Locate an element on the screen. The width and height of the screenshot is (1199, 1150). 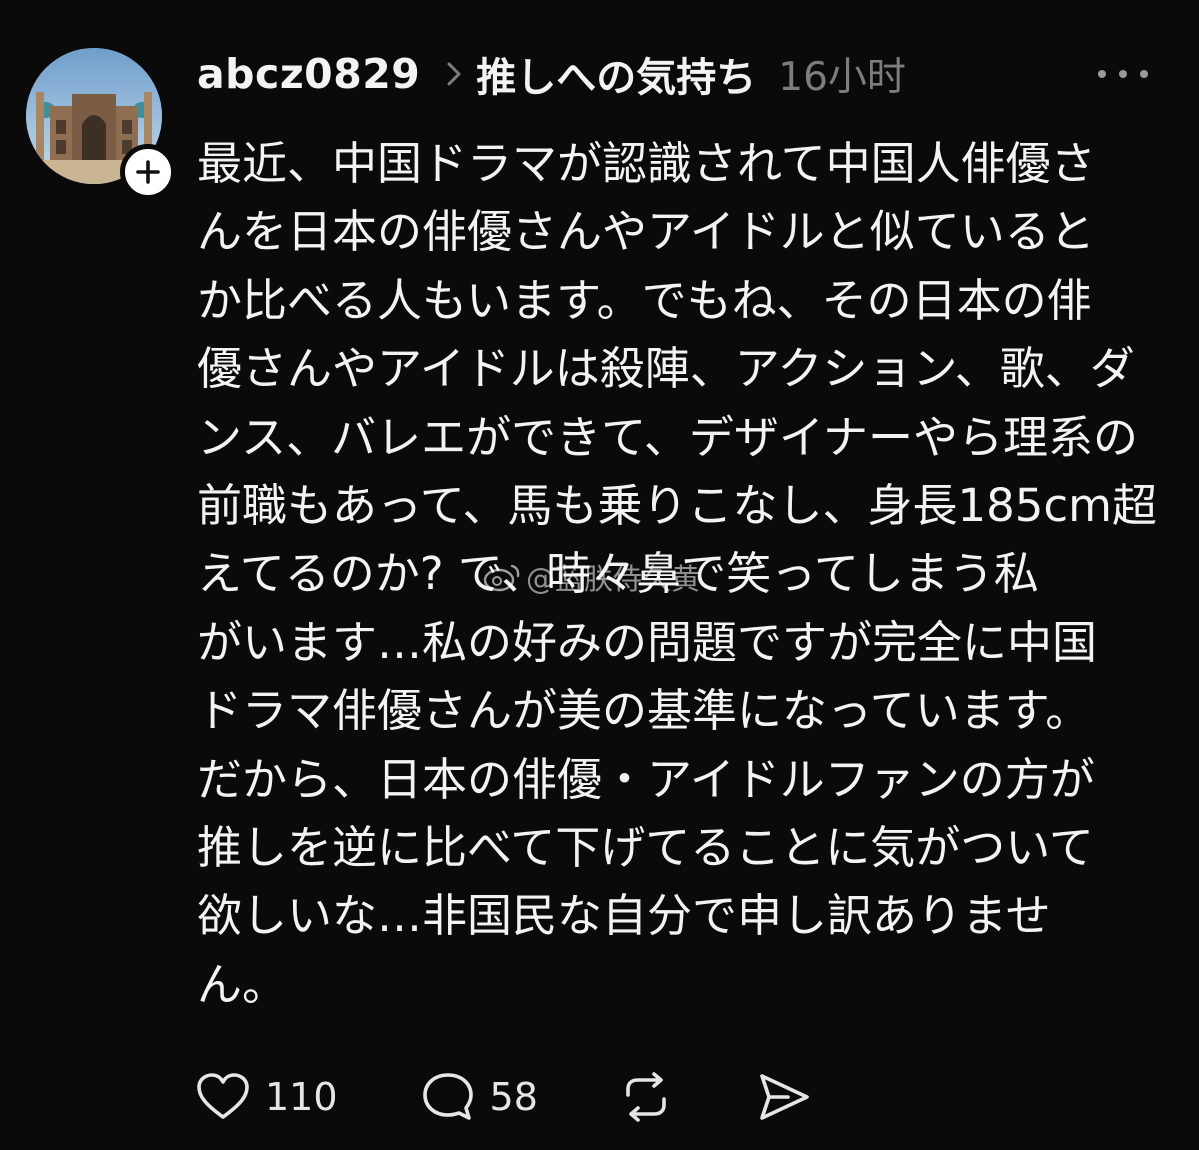
repost-button is located at coordinates (646, 1097).